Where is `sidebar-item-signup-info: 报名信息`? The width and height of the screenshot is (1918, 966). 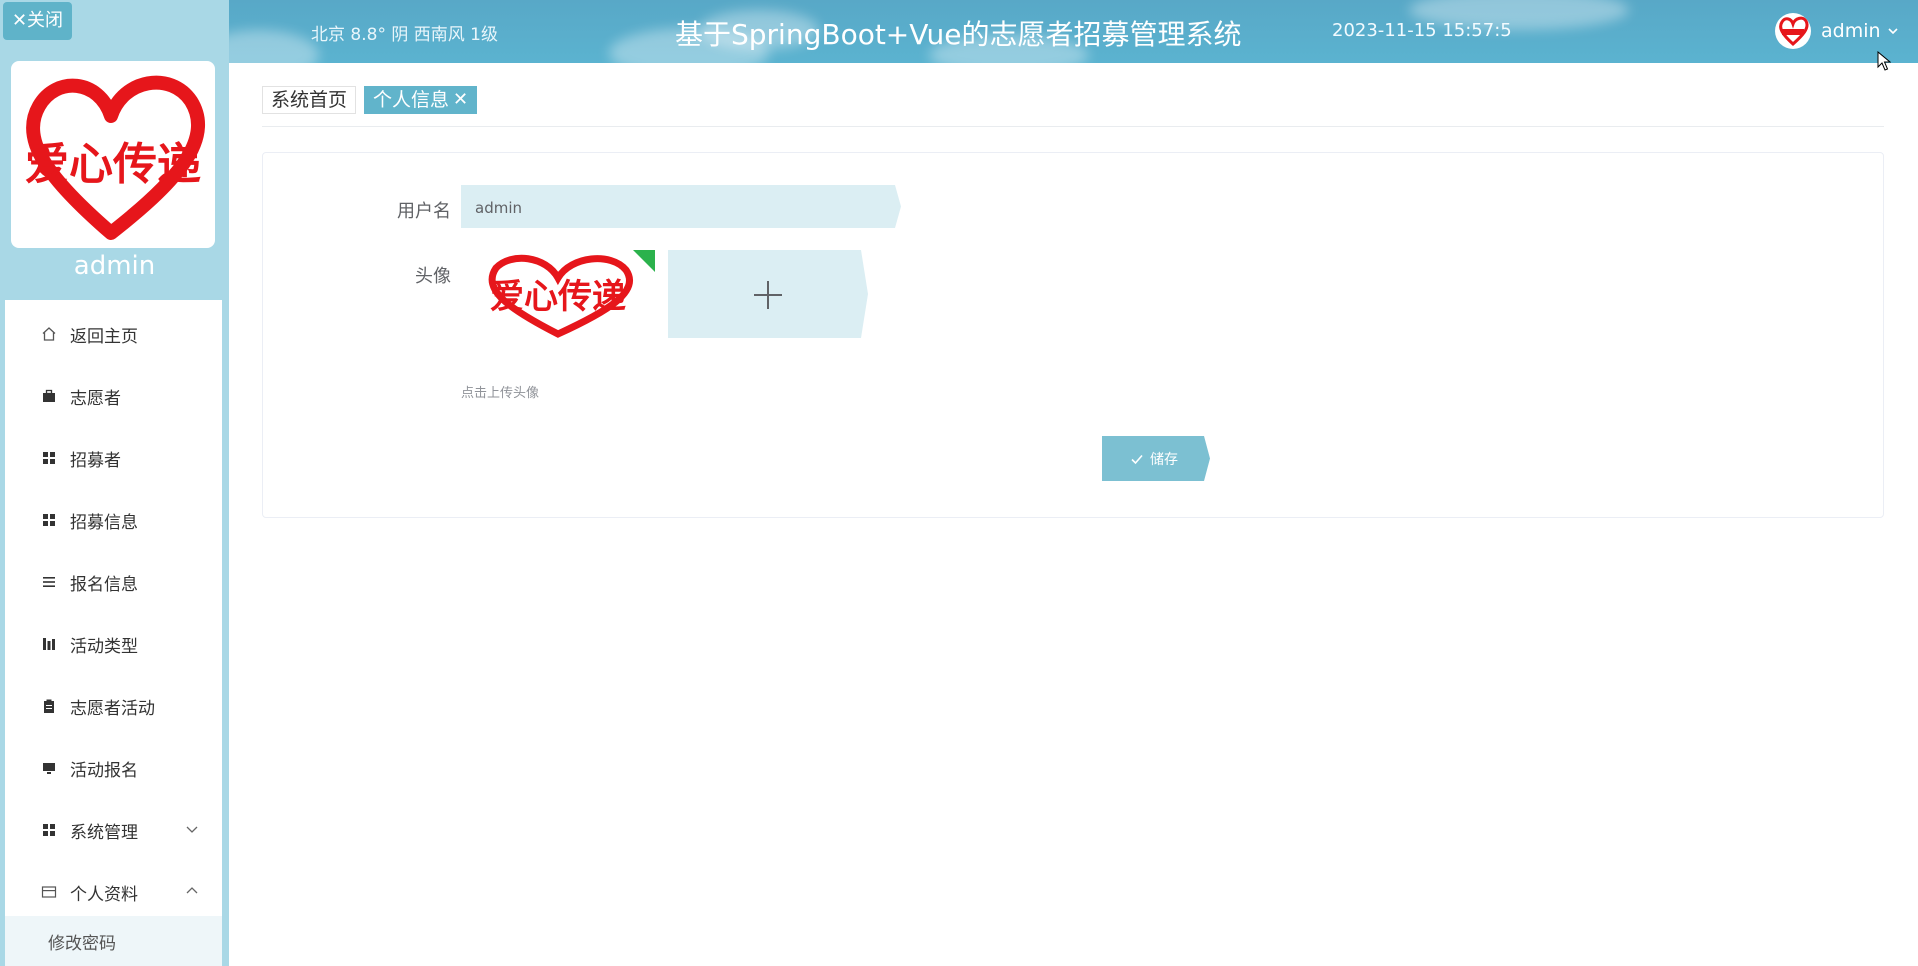
sidebar-item-signup-info: 报名信息 is located at coordinates (113, 582).